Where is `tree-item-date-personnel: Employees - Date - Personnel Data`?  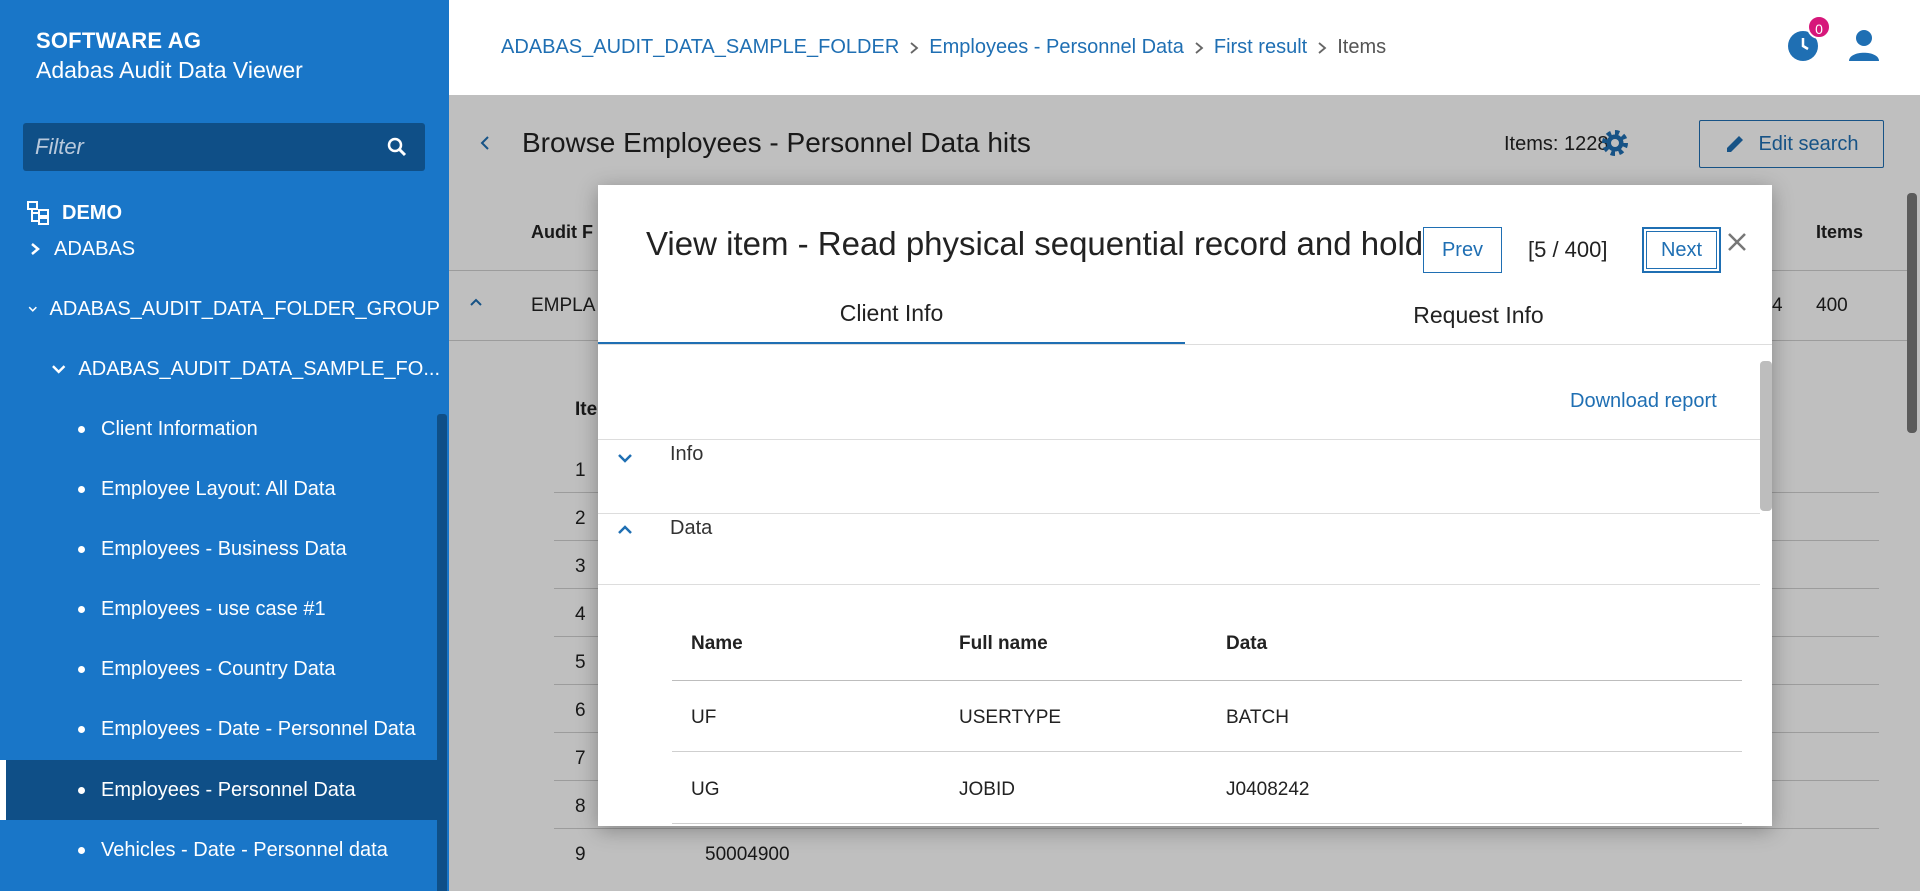 tree-item-date-personnel: Employees - Date - Personnel Data is located at coordinates (220, 729).